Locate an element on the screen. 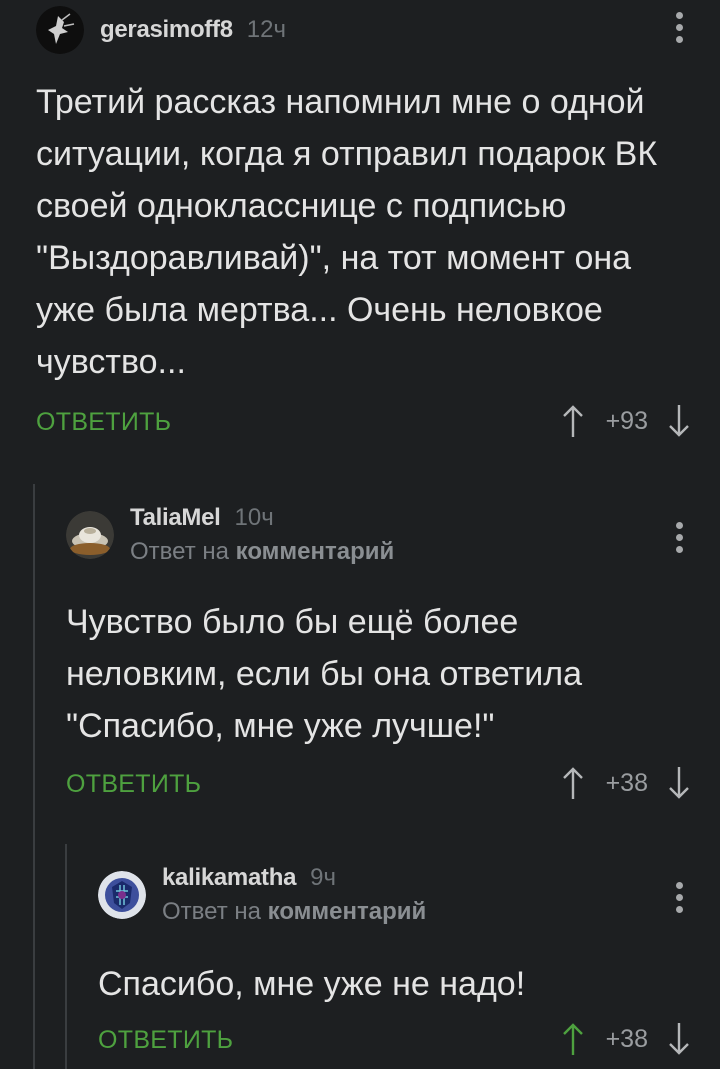  timestamp: 10ч is located at coordinates (254, 517).